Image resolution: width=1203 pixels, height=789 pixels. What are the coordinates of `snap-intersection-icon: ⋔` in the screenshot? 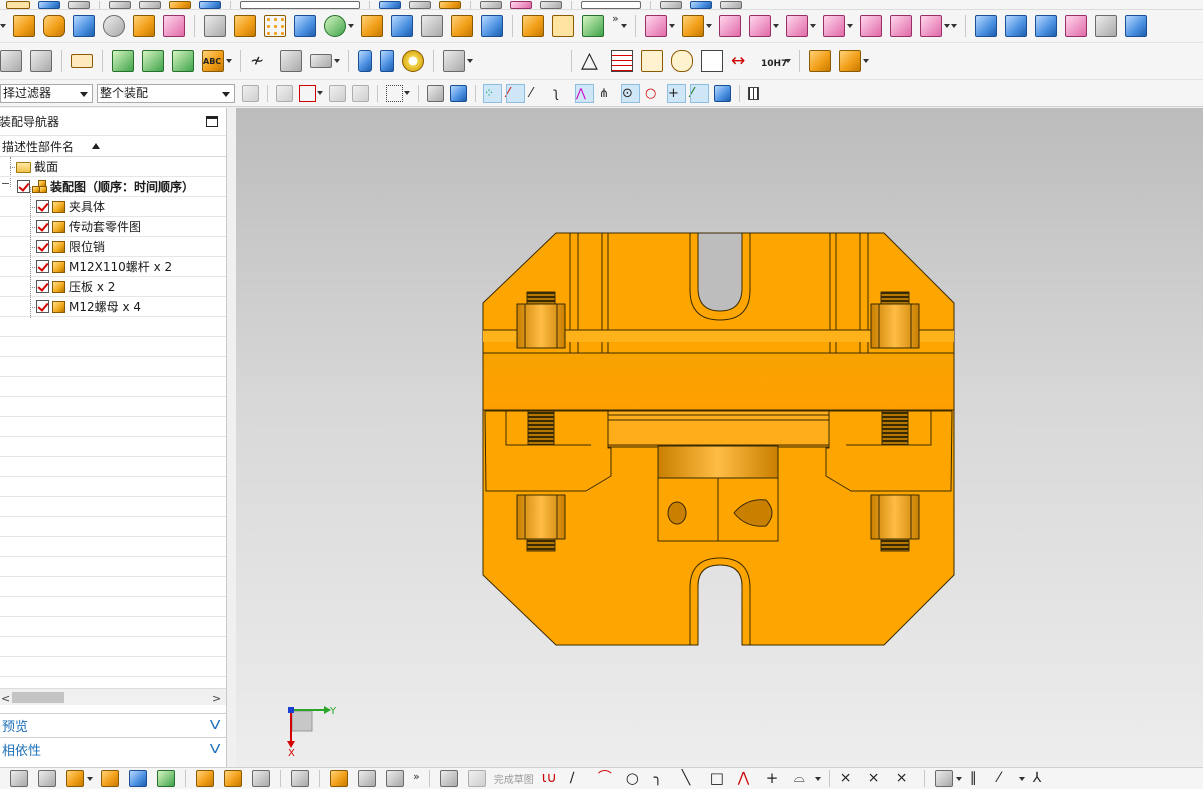 It's located at (607, 93).